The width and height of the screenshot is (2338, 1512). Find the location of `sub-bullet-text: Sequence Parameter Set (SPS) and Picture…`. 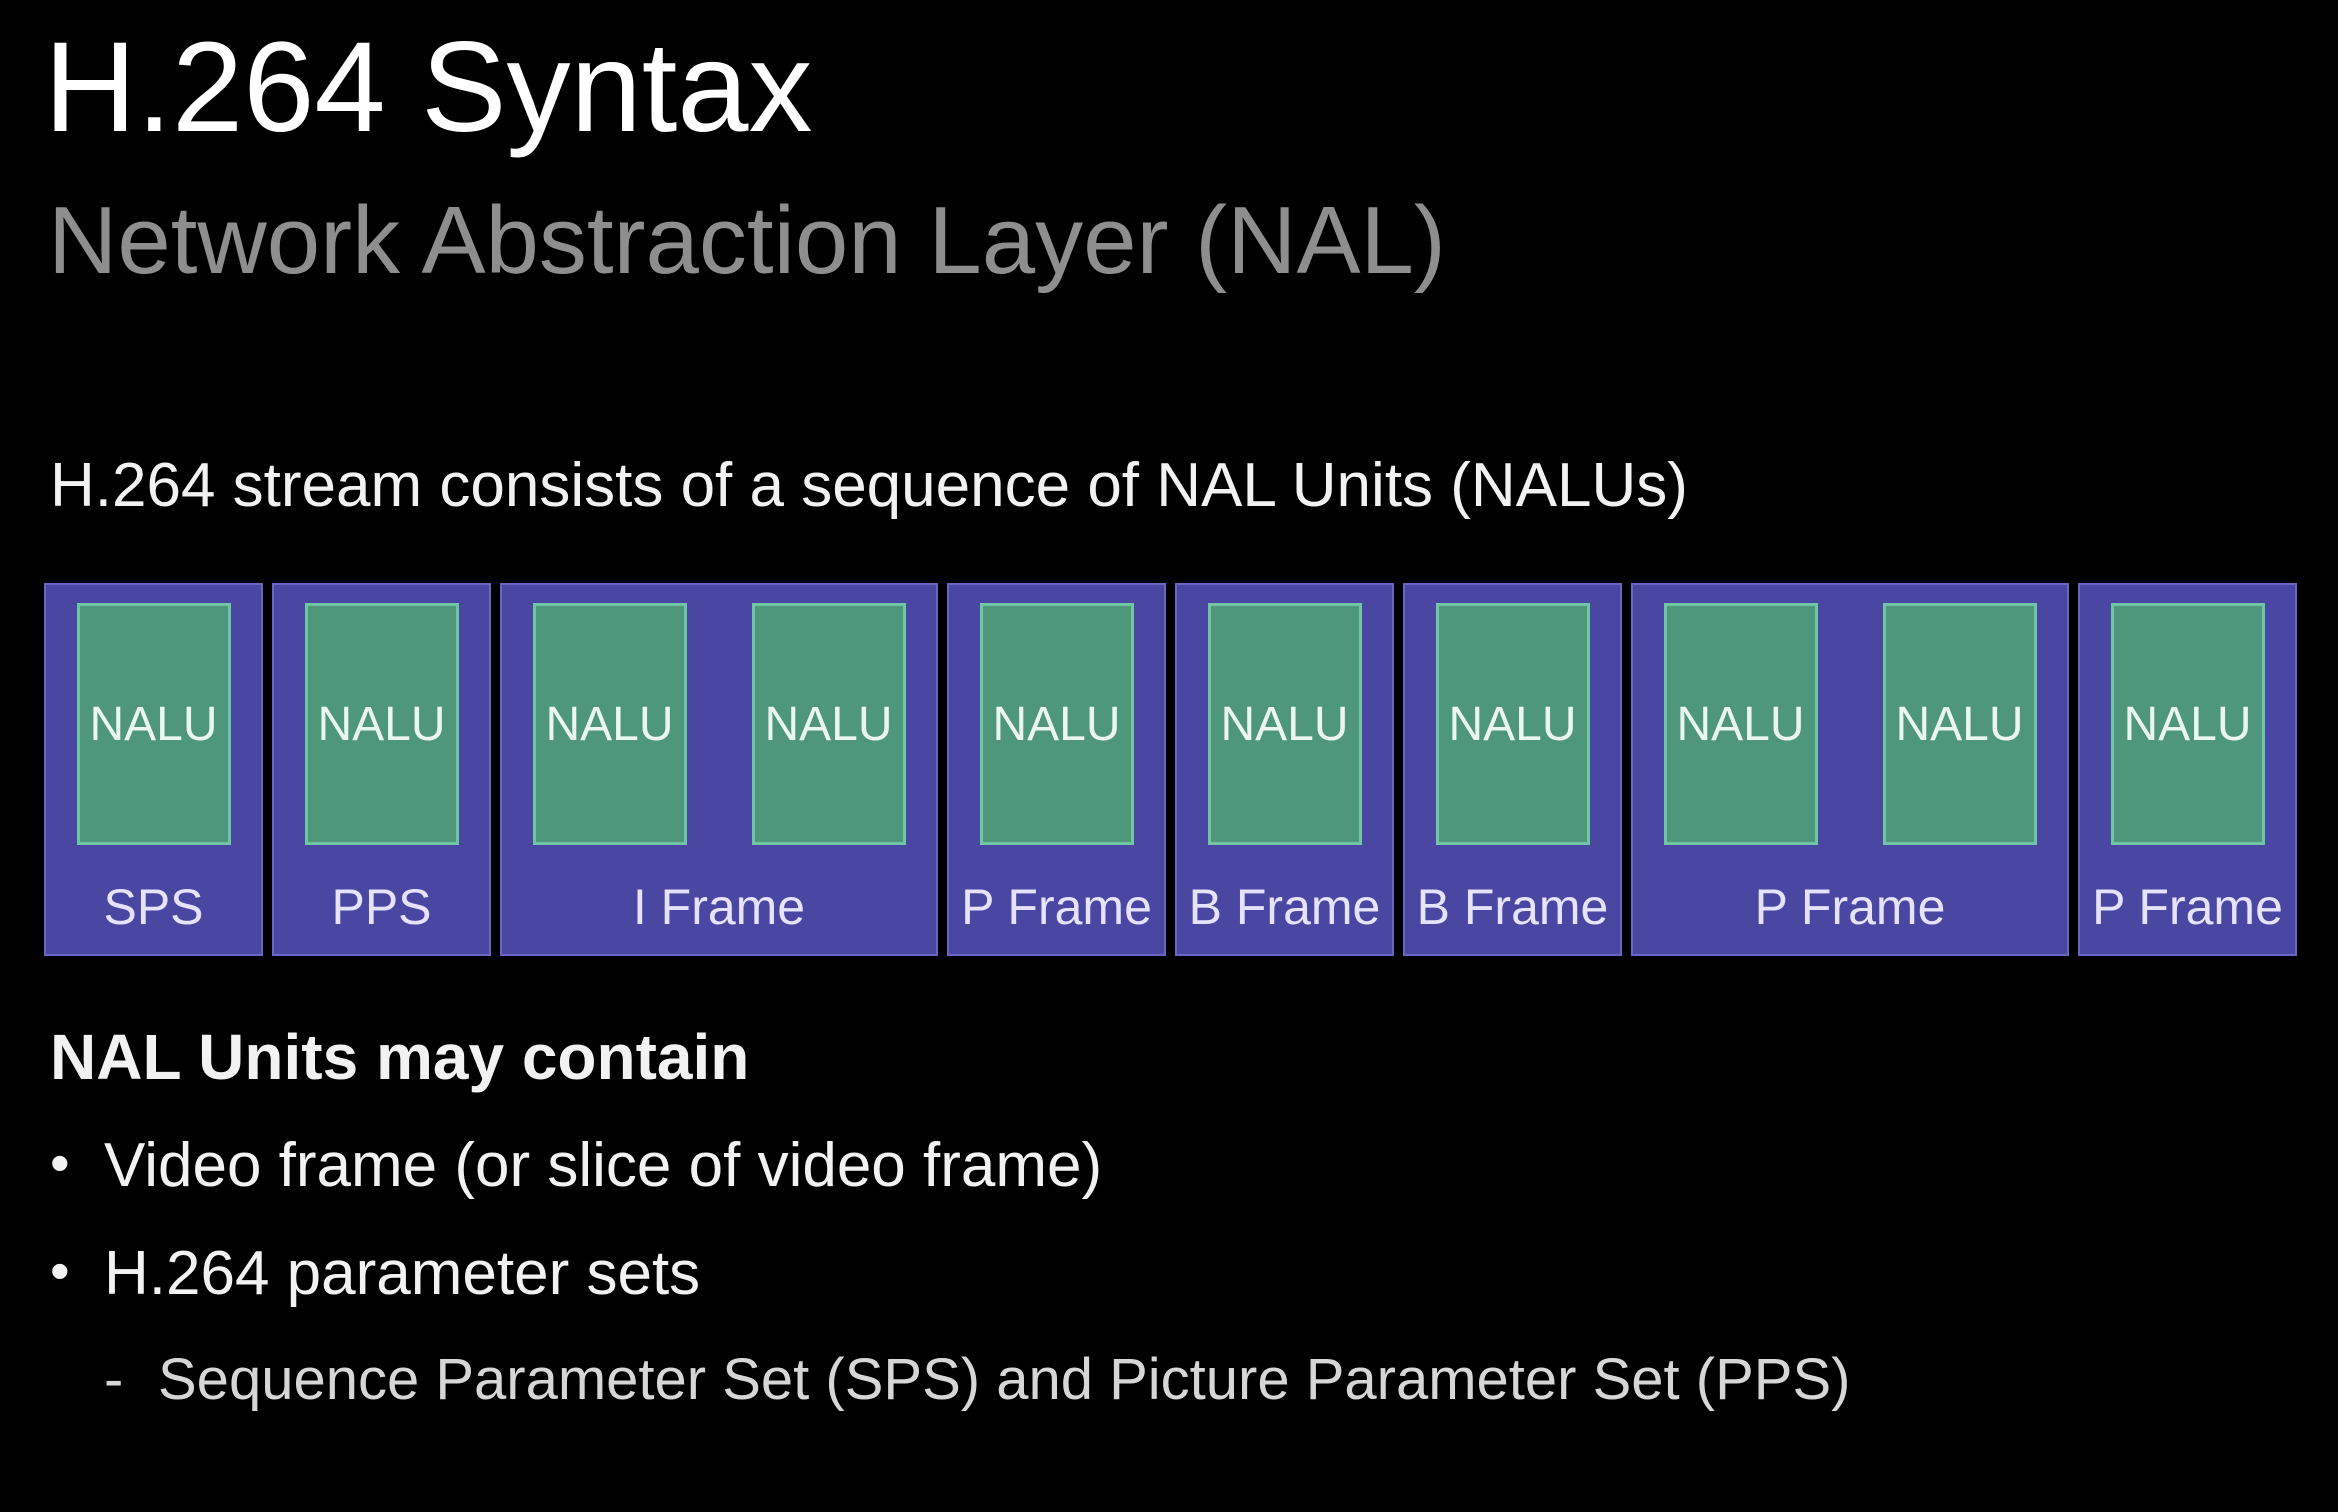

sub-bullet-text: Sequence Parameter Set (SPS) and Picture… is located at coordinates (1004, 1379).